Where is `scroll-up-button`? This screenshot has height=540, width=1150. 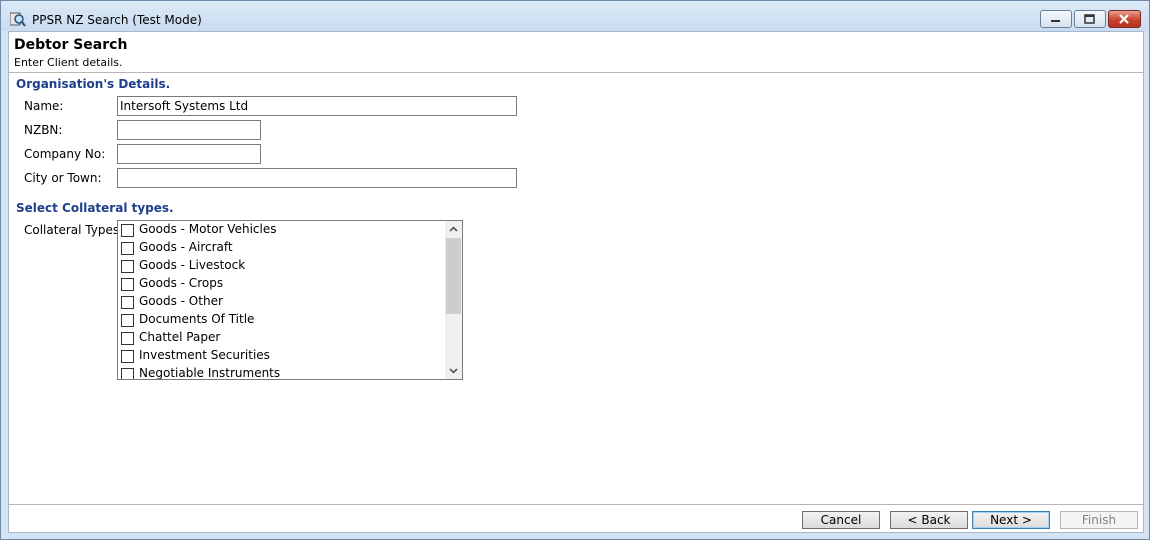 scroll-up-button is located at coordinates (453, 229).